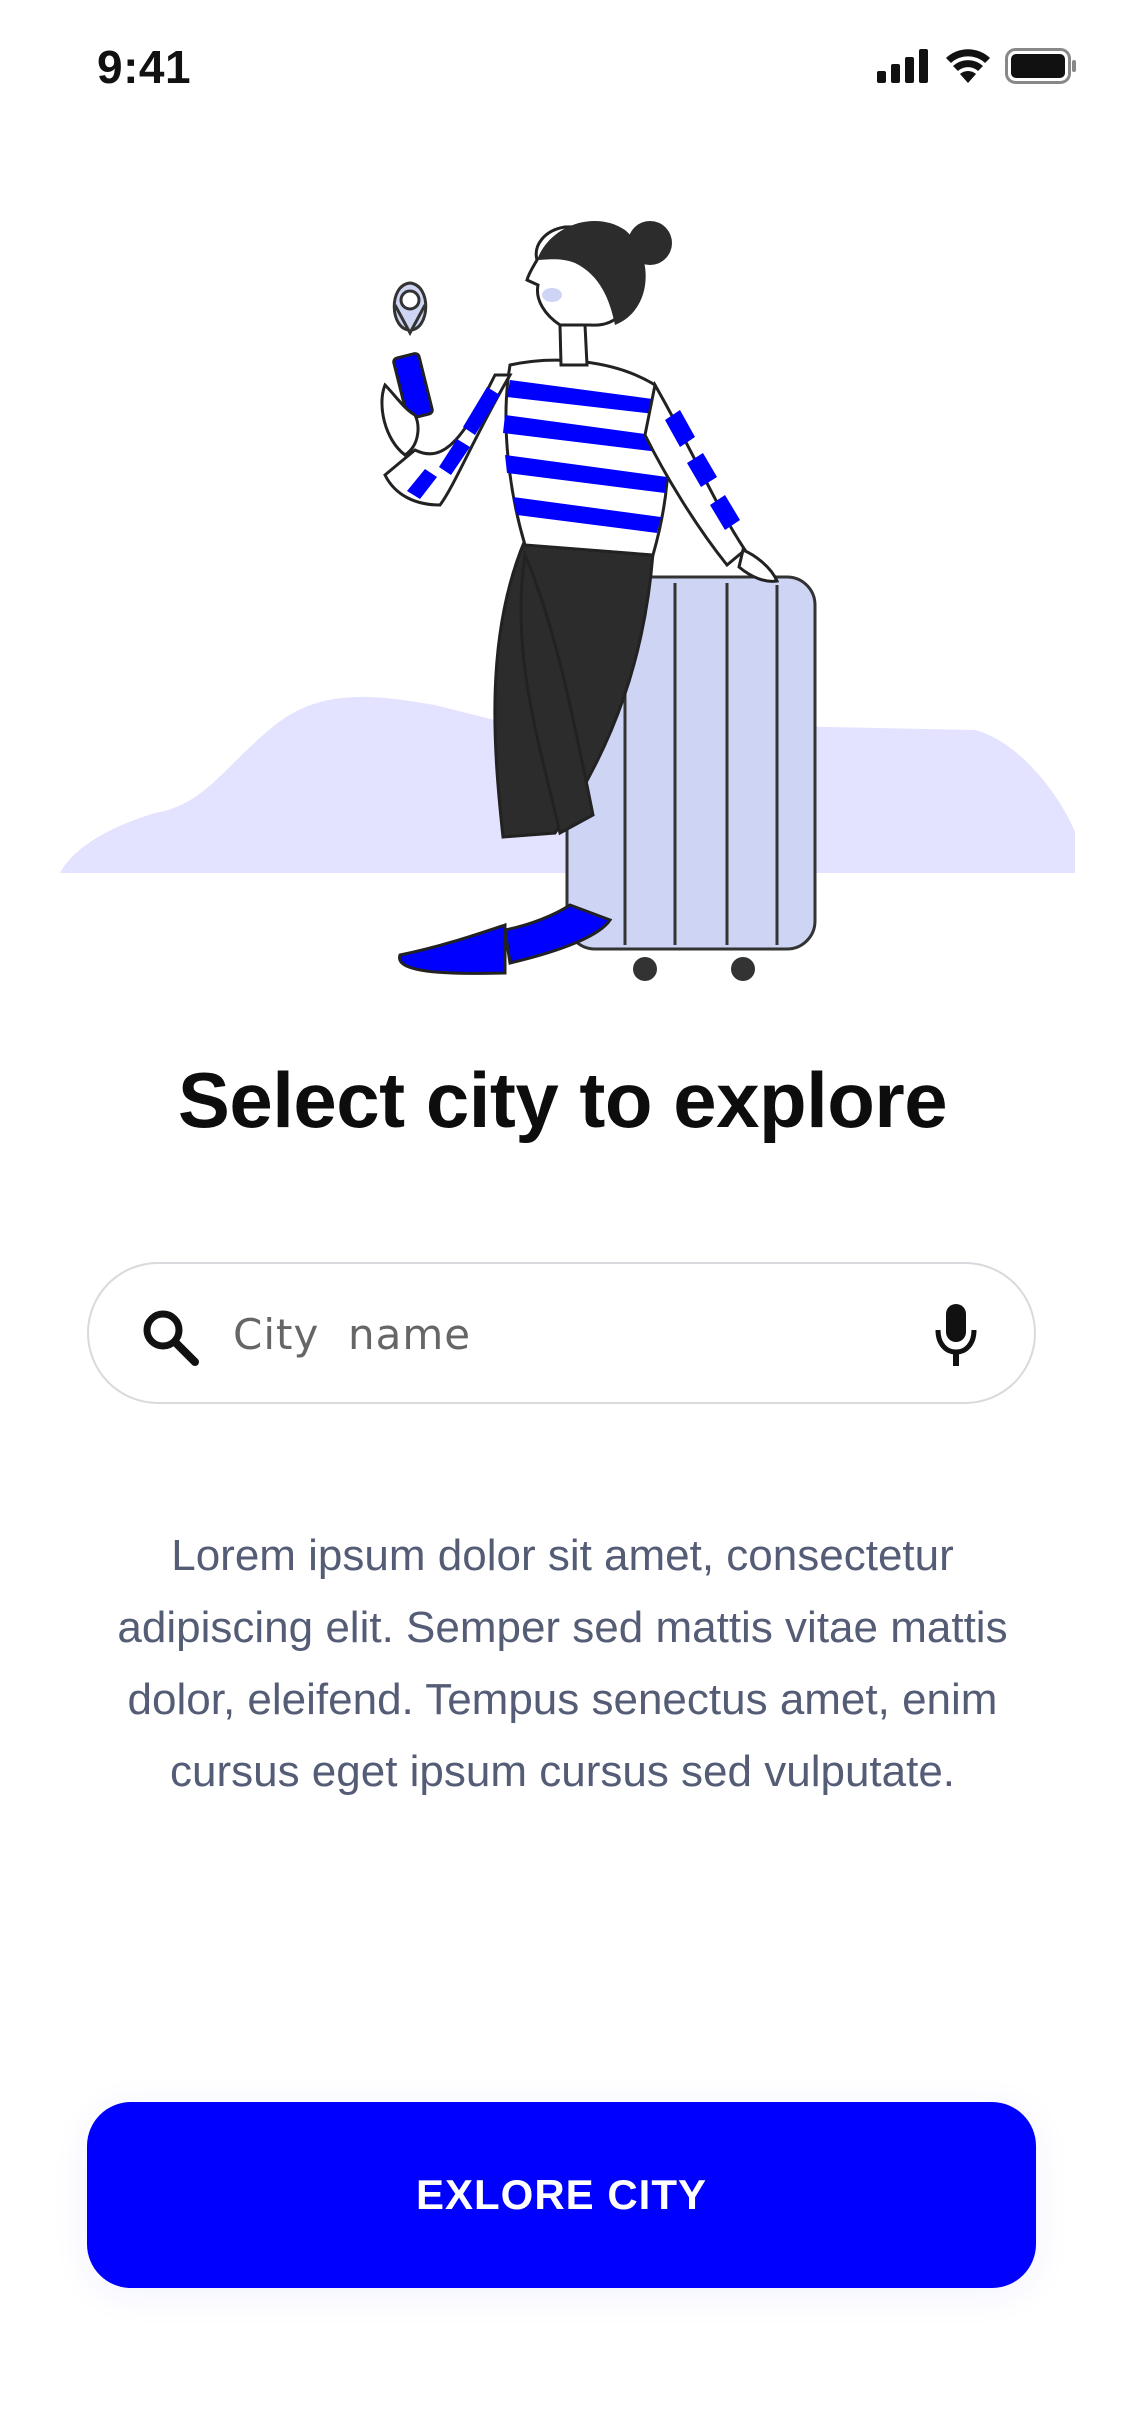 The image size is (1125, 2436). I want to click on city-search-input, so click(558, 1334).